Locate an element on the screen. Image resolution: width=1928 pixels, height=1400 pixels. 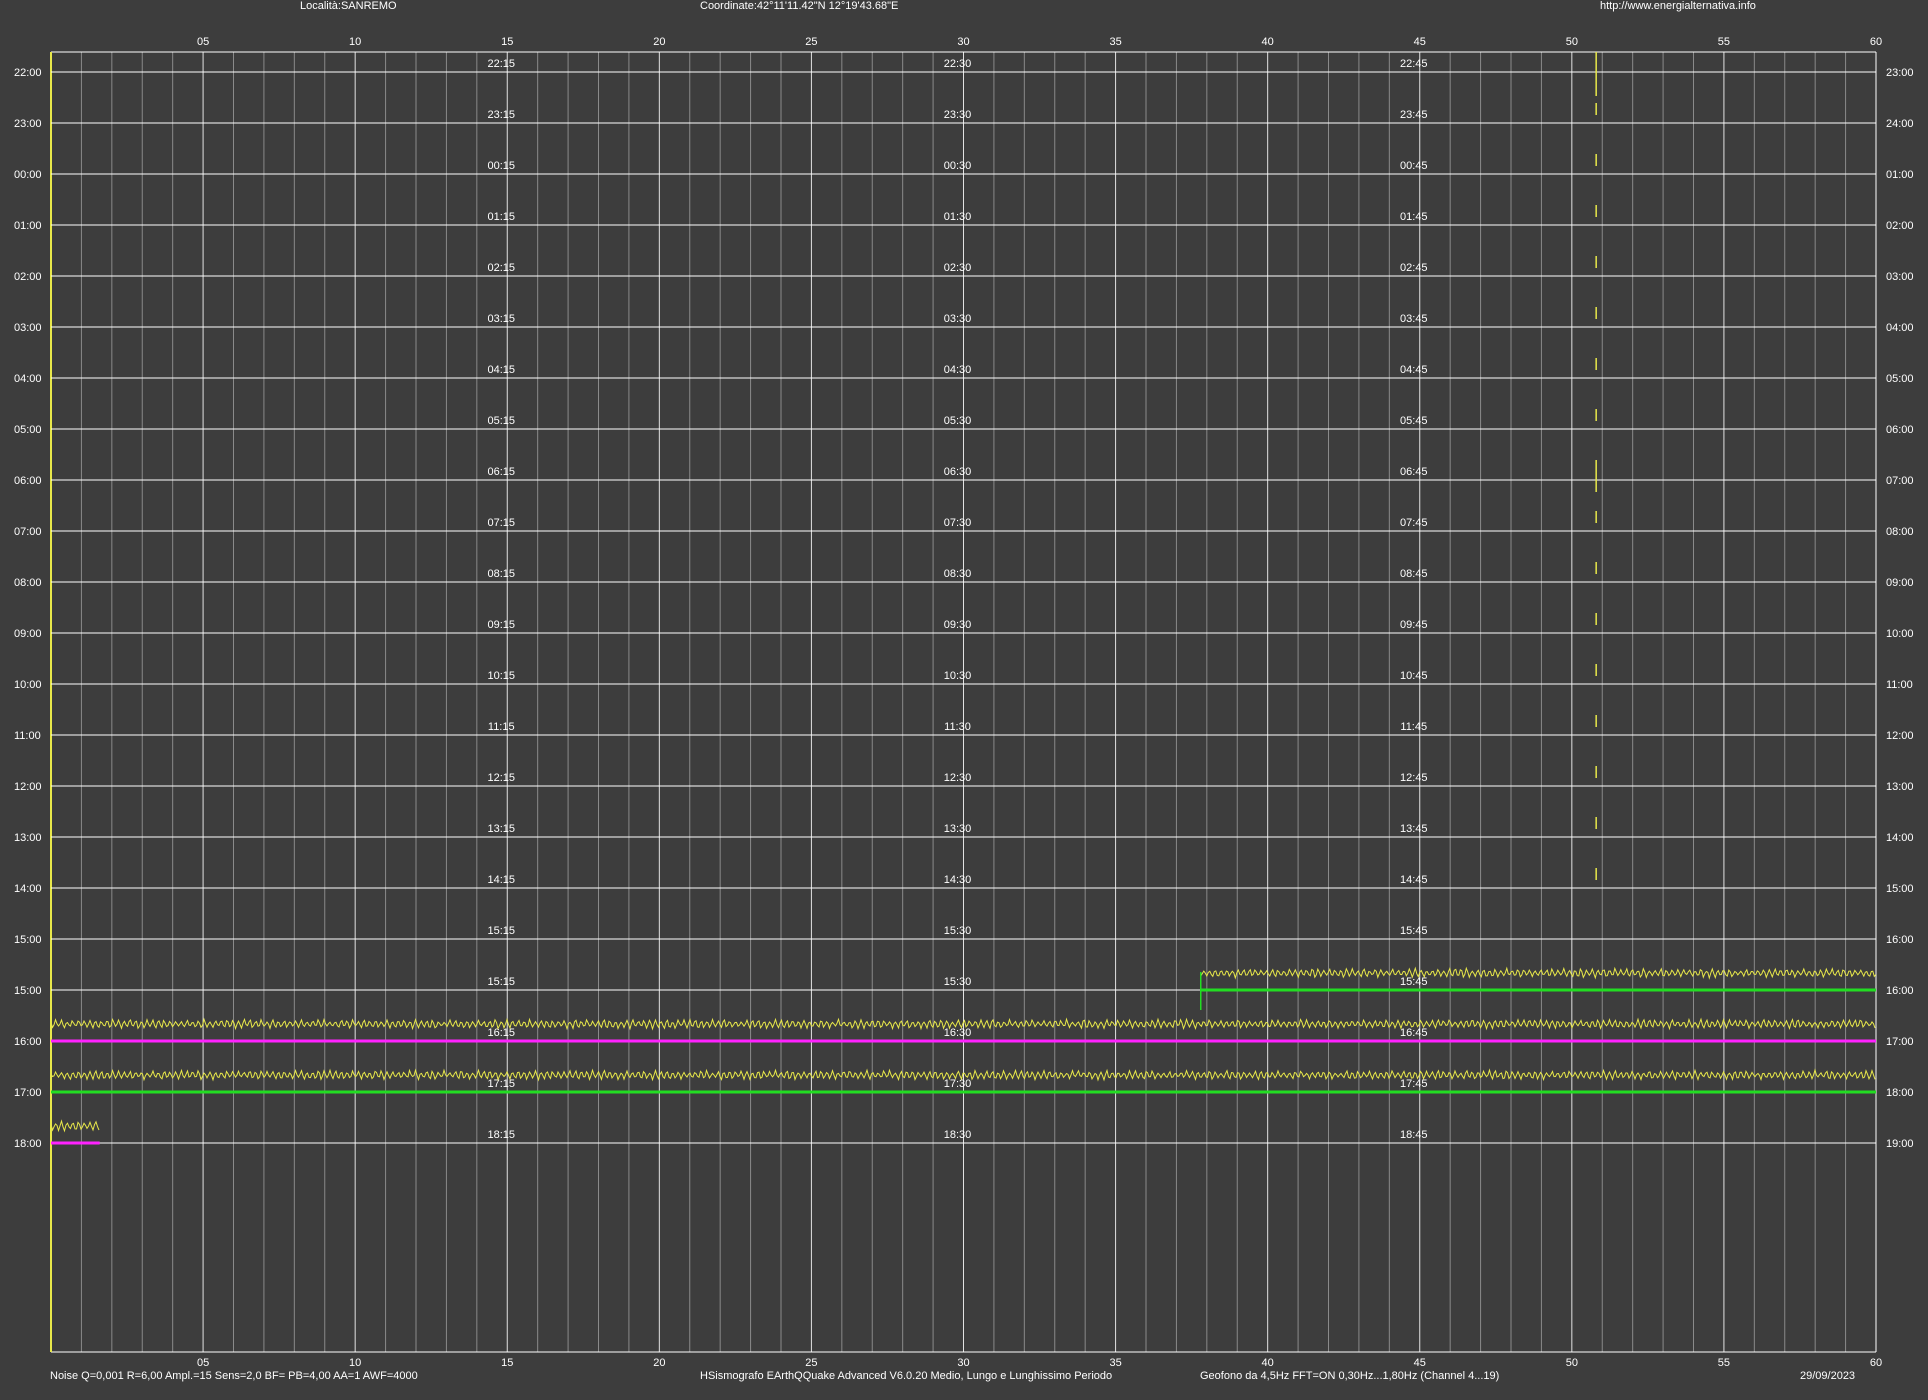
hour-label-right: 14:00 is located at coordinates (1900, 838).